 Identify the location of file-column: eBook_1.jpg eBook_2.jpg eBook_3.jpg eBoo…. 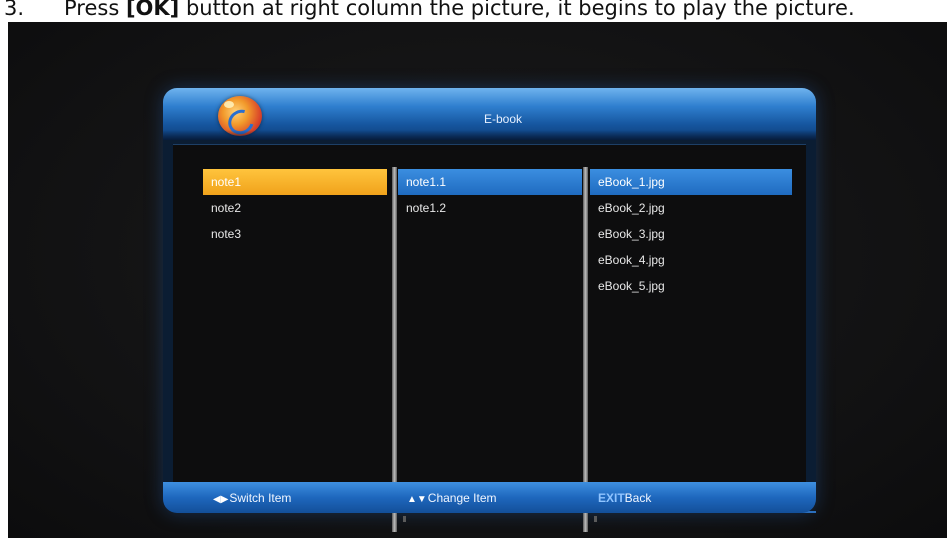
(691, 234).